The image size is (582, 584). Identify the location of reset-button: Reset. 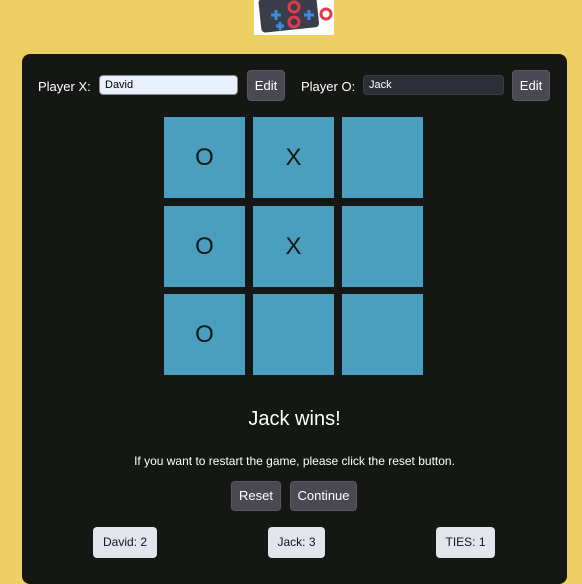
(256, 496).